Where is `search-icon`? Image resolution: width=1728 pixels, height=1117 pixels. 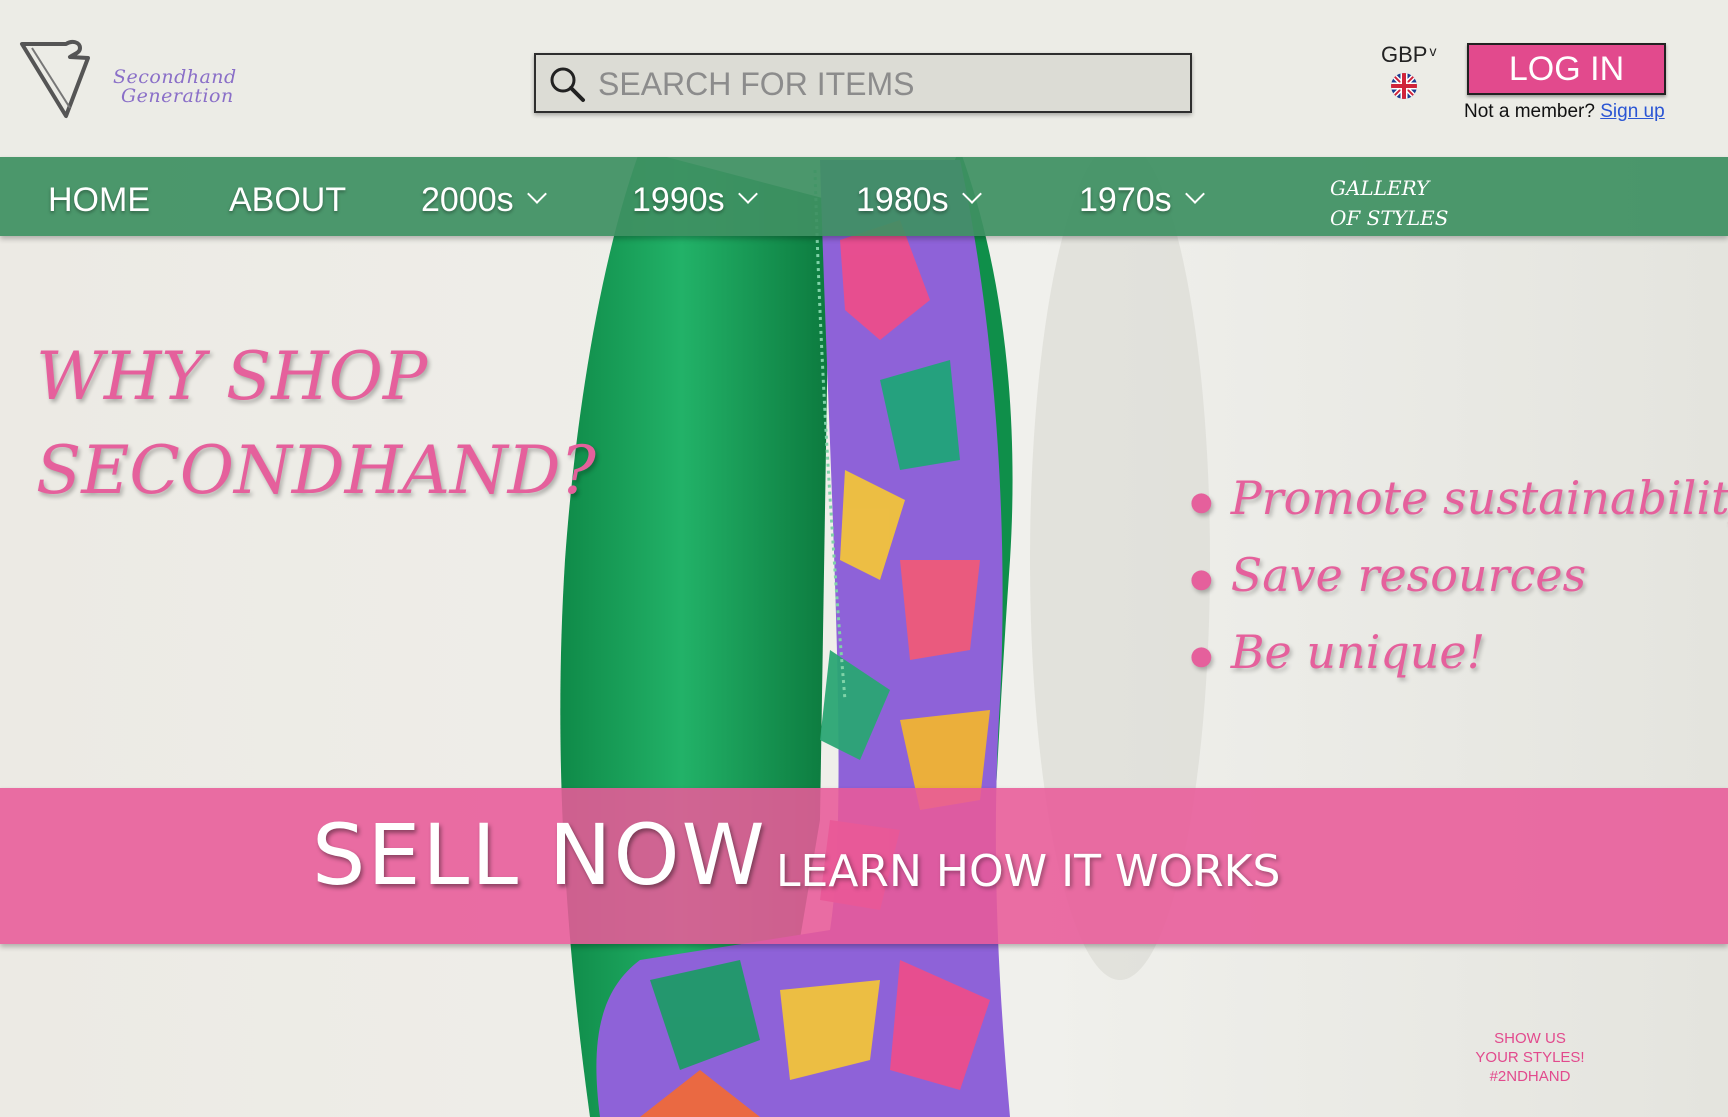 search-icon is located at coordinates (567, 84).